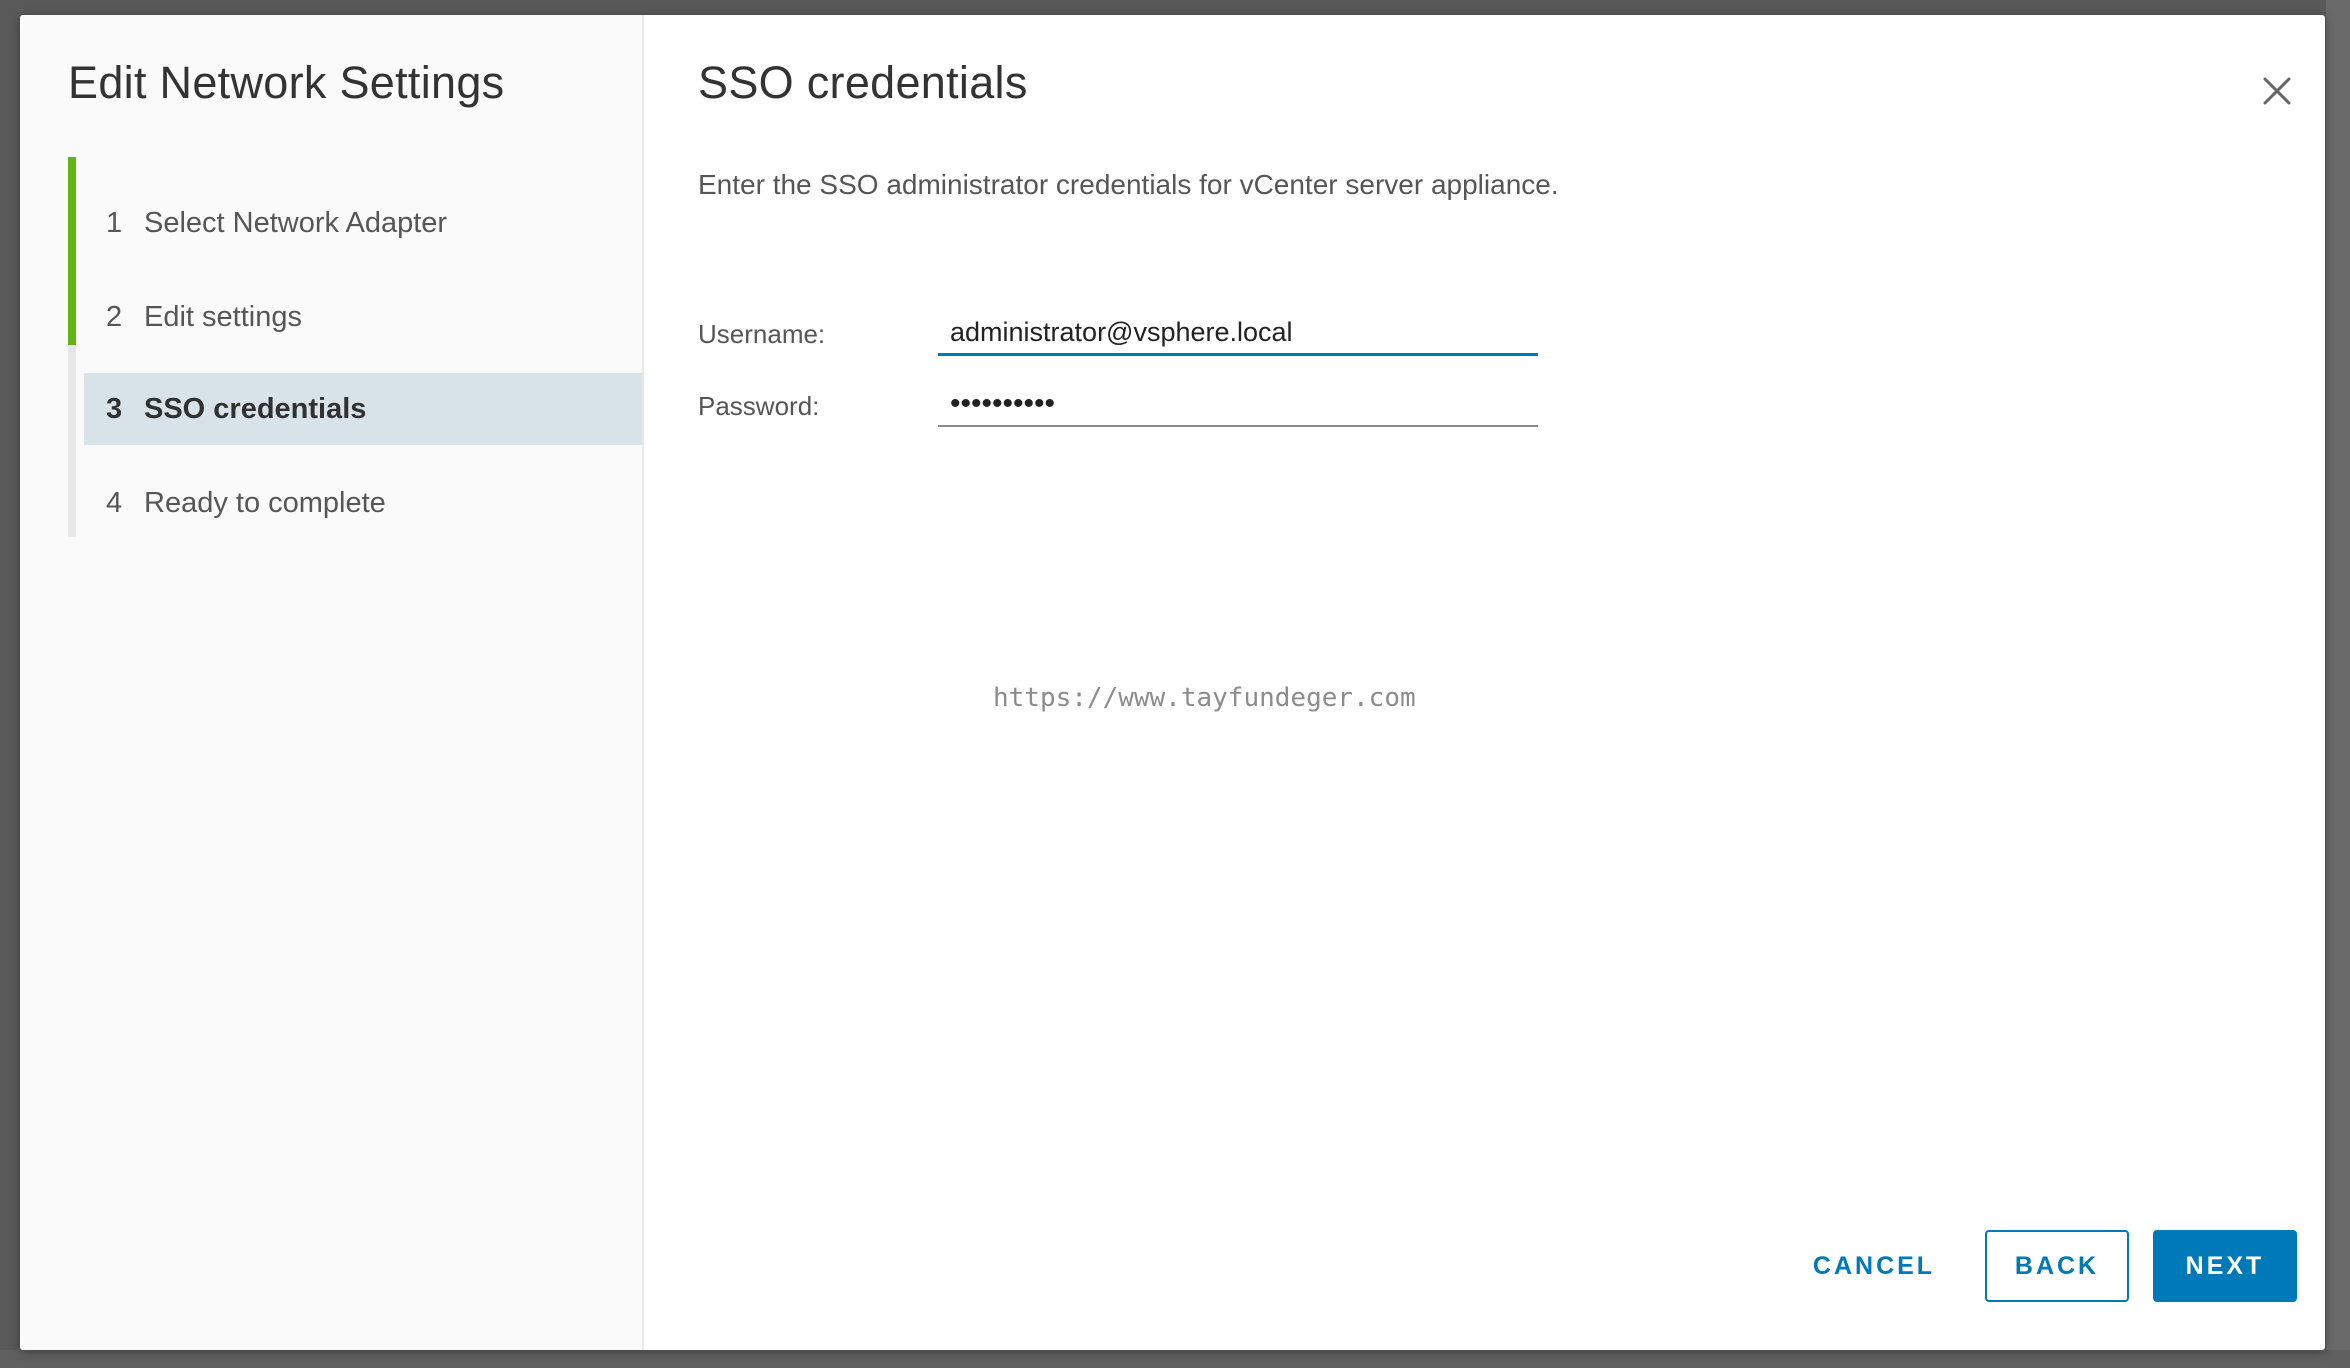 The width and height of the screenshot is (2350, 1368). I want to click on username-label: Username:, so click(762, 334).